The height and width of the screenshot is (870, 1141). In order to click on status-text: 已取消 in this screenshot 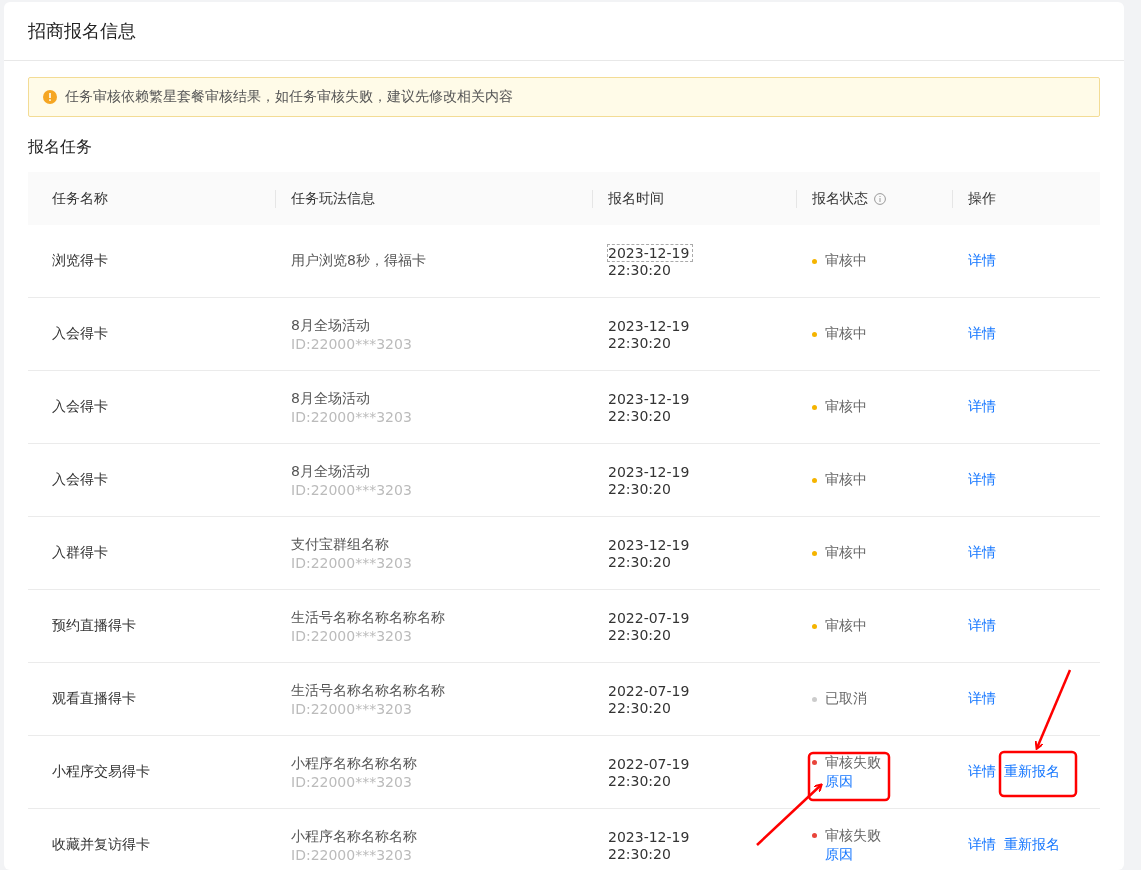, I will do `click(846, 699)`.